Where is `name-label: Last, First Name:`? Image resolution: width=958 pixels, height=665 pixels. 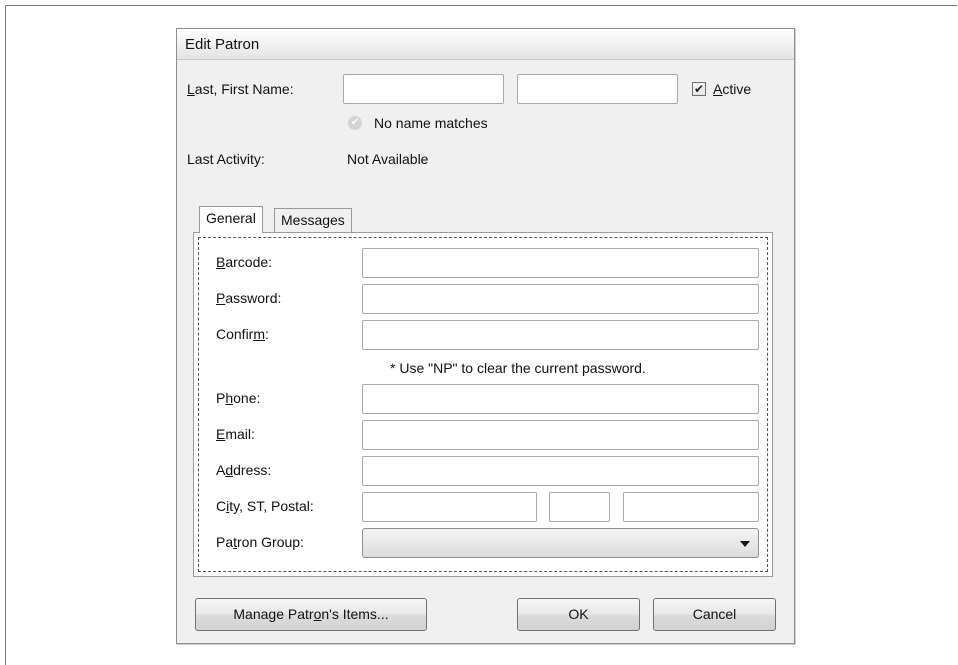 name-label: Last, First Name: is located at coordinates (240, 89).